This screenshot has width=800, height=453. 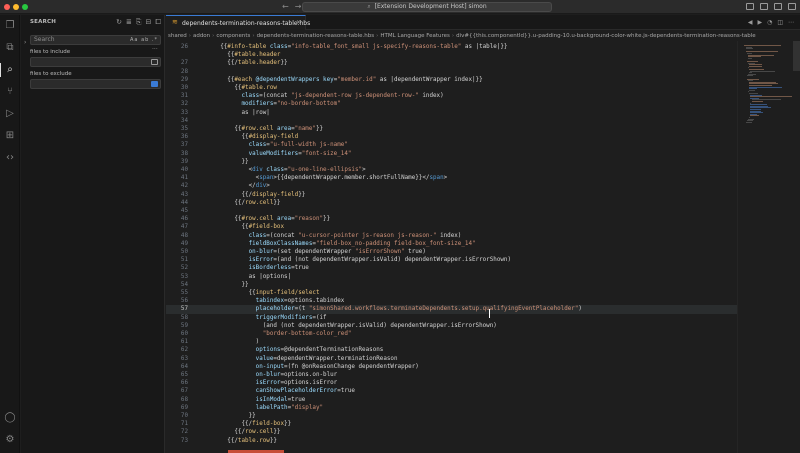 What do you see at coordinates (144, 40) in the screenshot?
I see `search-options: Aa ab .*` at bounding box center [144, 40].